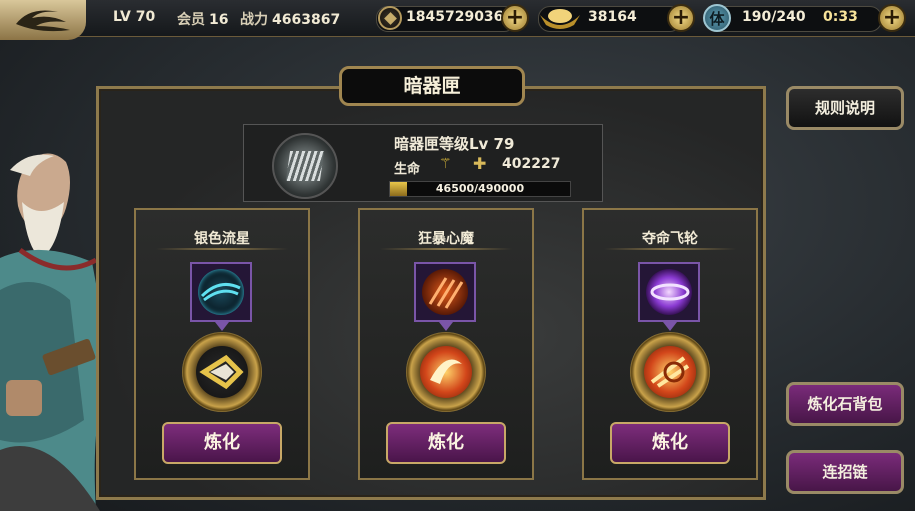 The image size is (915, 511). What do you see at coordinates (681, 18) in the screenshot?
I see `add-ingots-button: +` at bounding box center [681, 18].